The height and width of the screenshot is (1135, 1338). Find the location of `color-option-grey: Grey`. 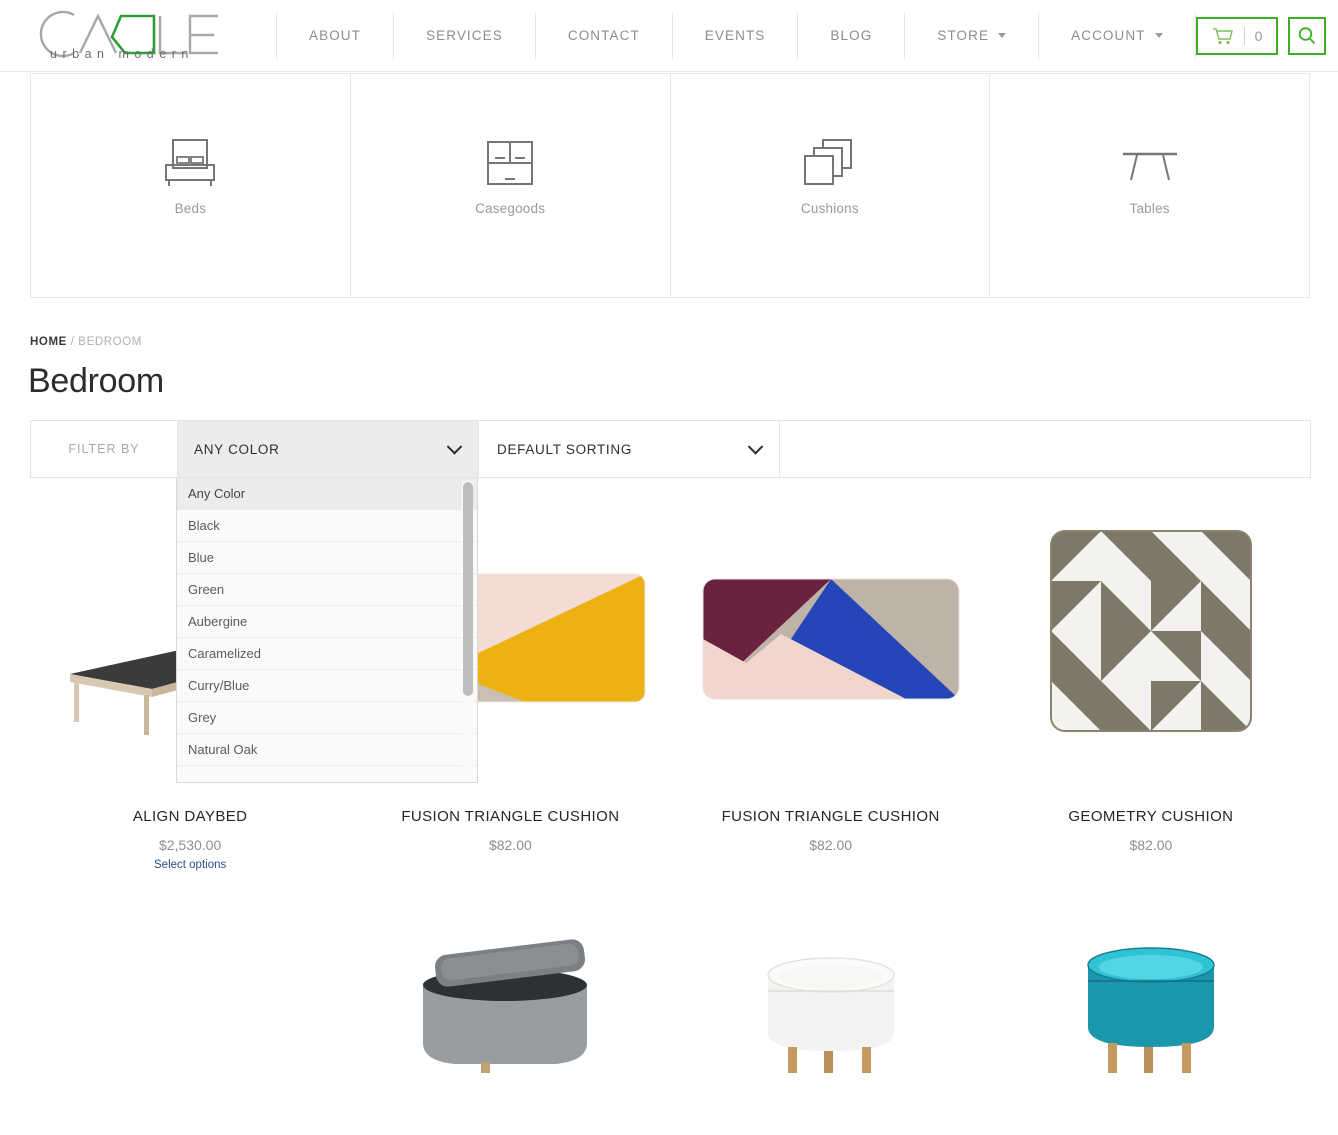

color-option-grey: Grey is located at coordinates (327, 718).